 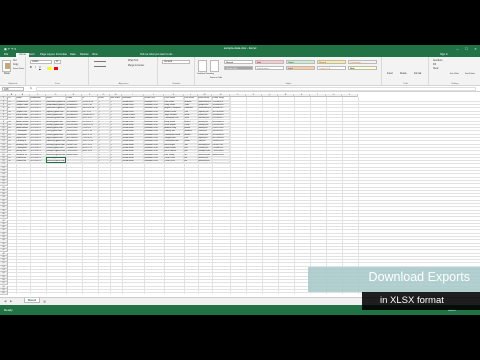 What do you see at coordinates (6, 54) in the screenshot?
I see `tab-file: File` at bounding box center [6, 54].